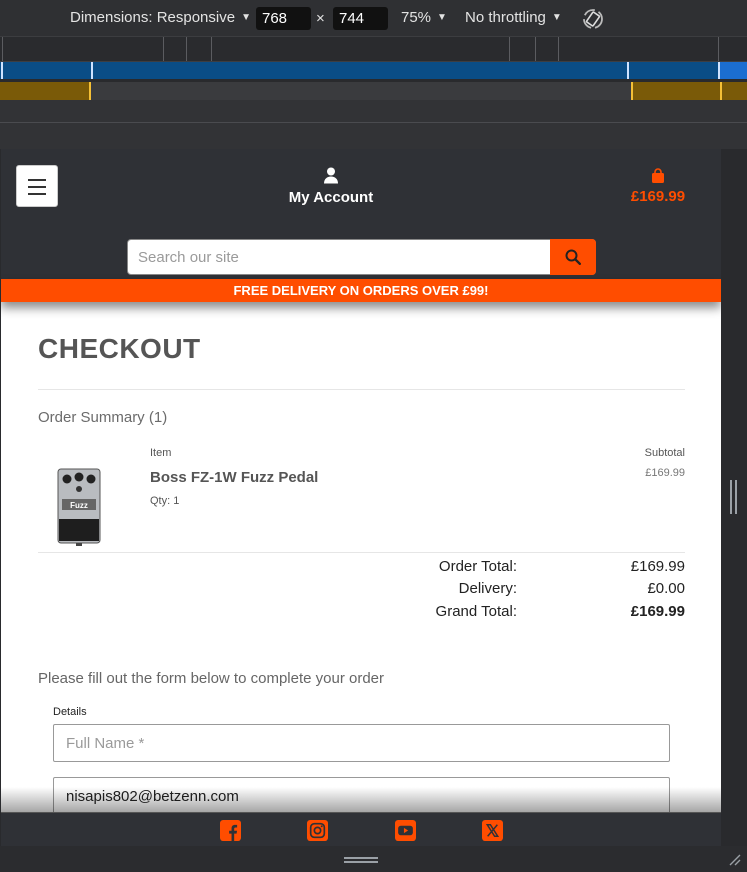 This screenshot has height=872, width=747. What do you see at coordinates (487, 588) in the screenshot?
I see `delivery-label: Delivery:` at bounding box center [487, 588].